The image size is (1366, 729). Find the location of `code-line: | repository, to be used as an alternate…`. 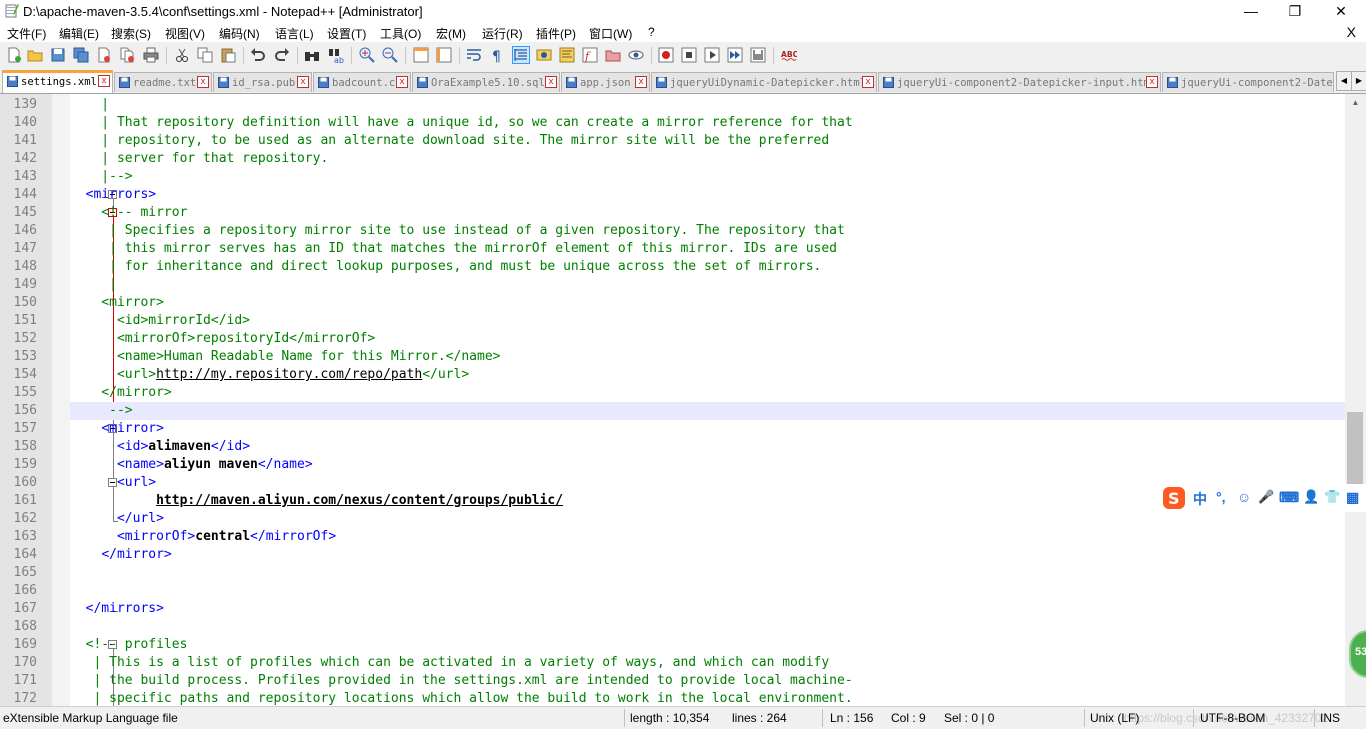

code-line: | repository, to be used as an alternate… is located at coordinates (707, 141).